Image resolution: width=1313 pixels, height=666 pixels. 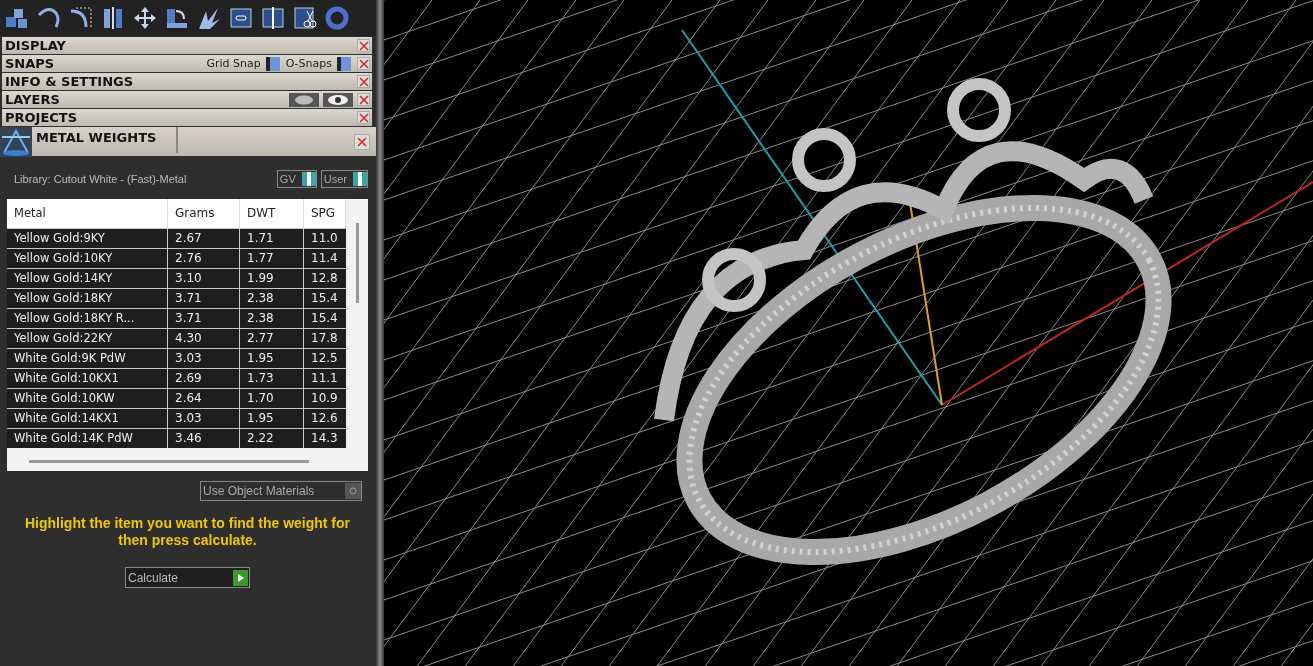 What do you see at coordinates (304, 99) in the screenshot?
I see `layer-display-button` at bounding box center [304, 99].